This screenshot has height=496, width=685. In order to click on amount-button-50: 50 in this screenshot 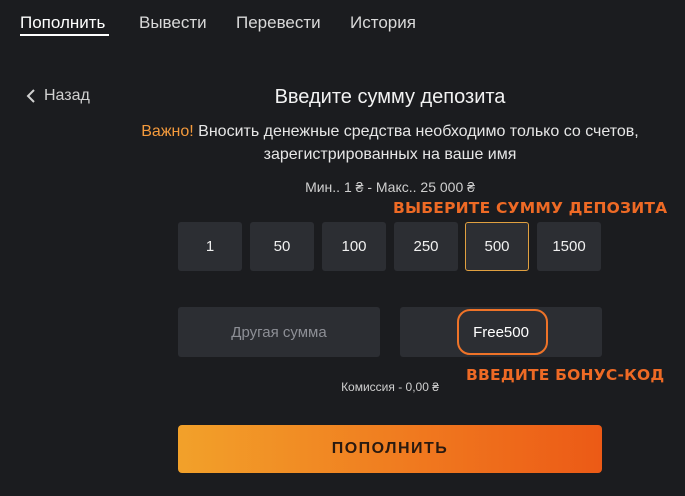, I will do `click(282, 246)`.